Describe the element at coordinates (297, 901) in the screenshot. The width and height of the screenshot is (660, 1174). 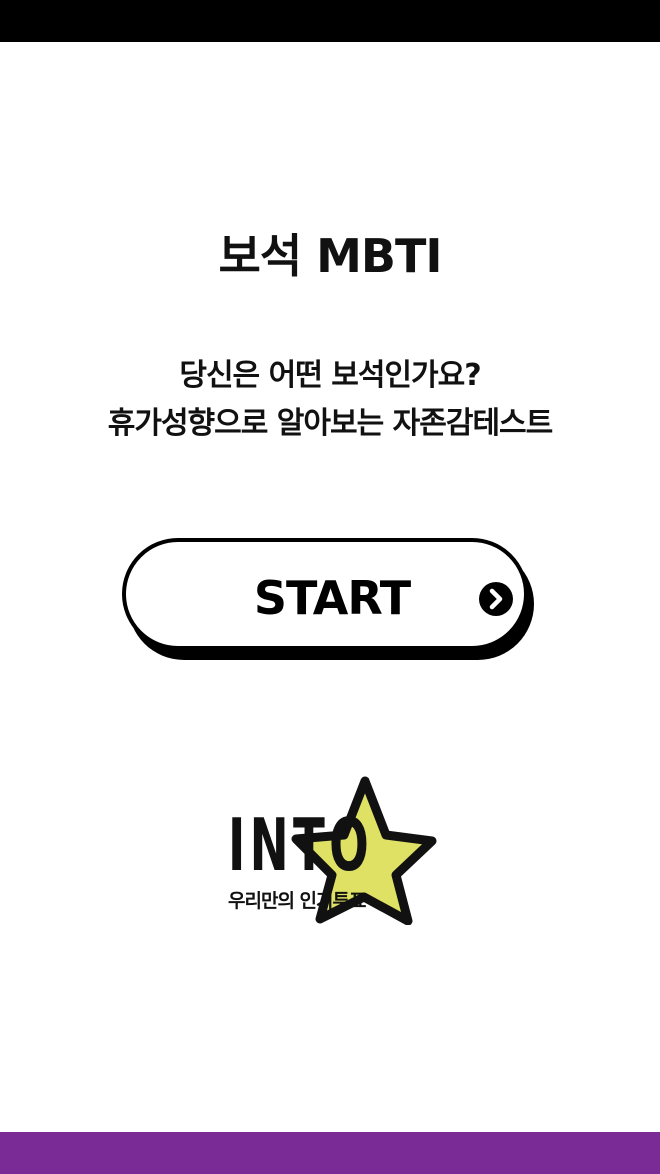
I see `logo-tagline: 우리만의 인기투표` at that location.